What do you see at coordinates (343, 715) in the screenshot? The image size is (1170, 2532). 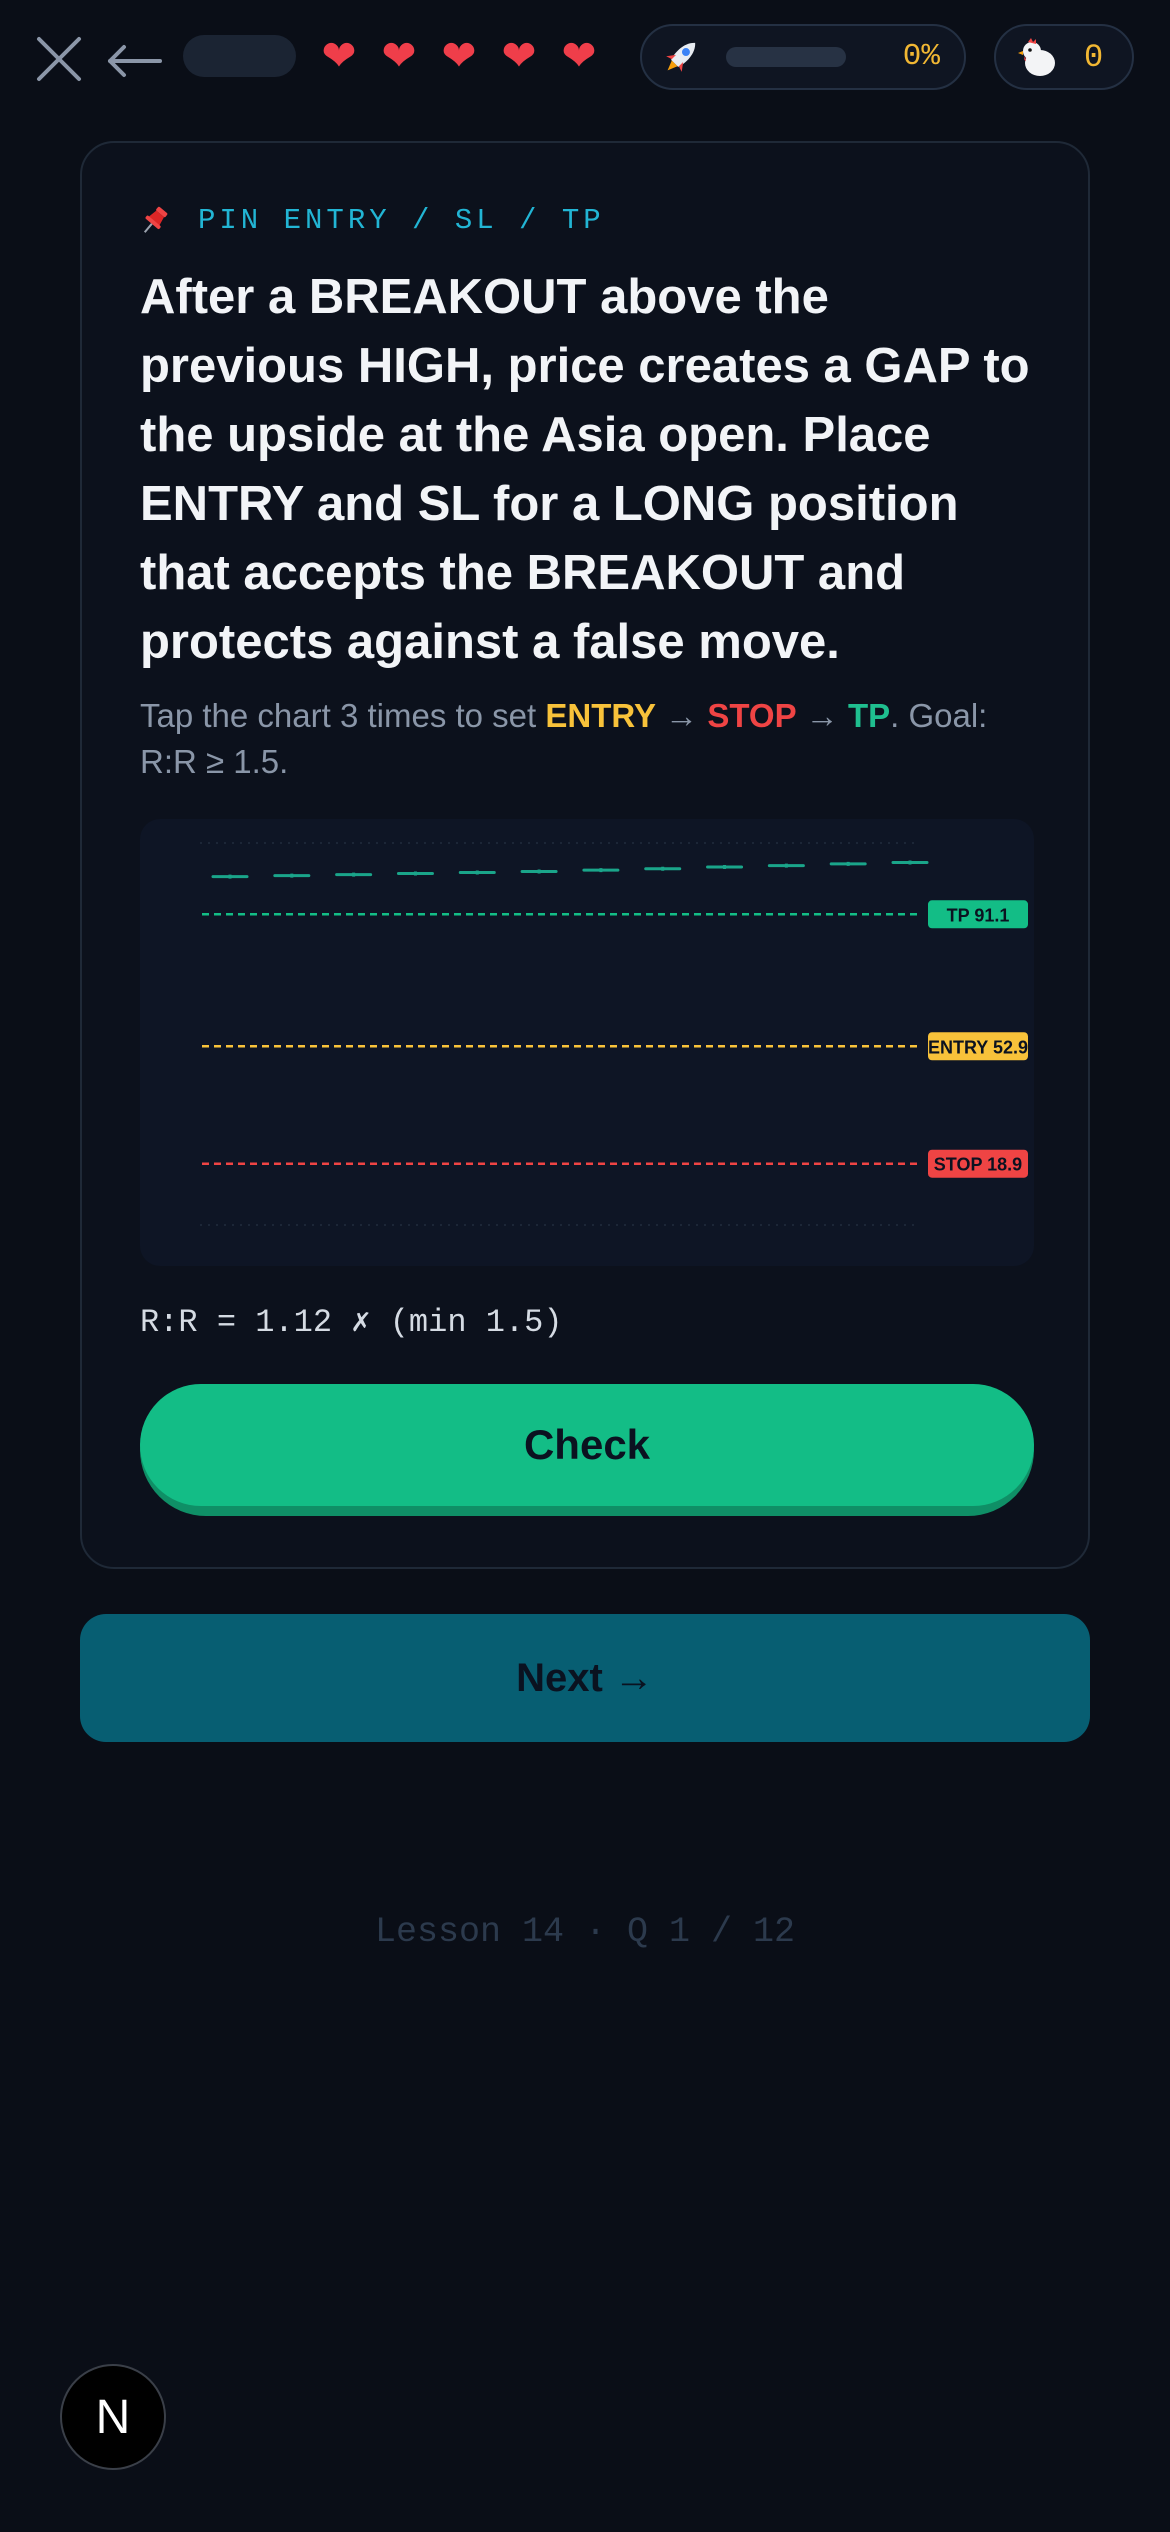 I see `instruction-prefix: Tap the chart 3 times to set` at bounding box center [343, 715].